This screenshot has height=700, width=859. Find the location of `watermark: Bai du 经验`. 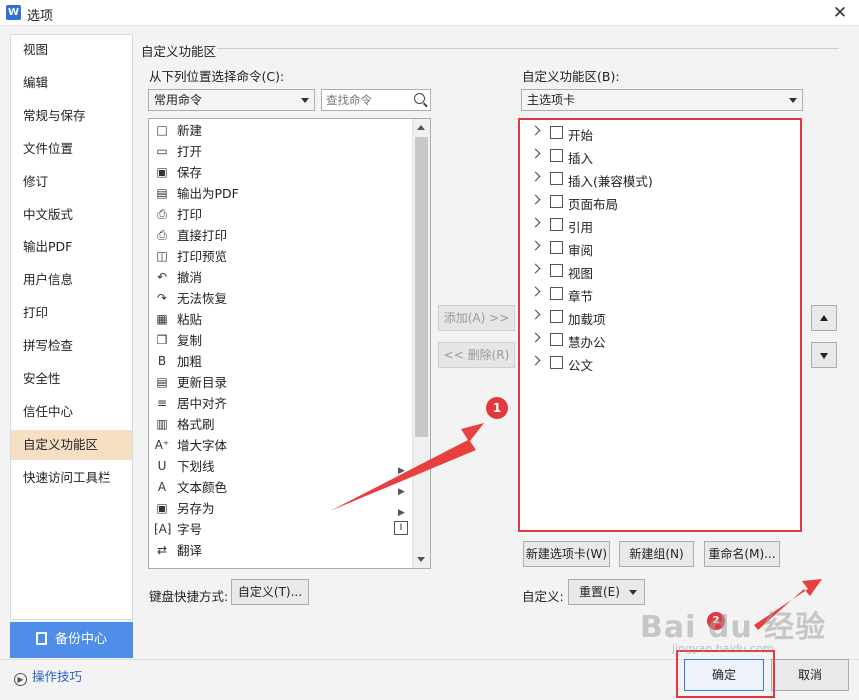

watermark: Bai du 经验 is located at coordinates (733, 627).